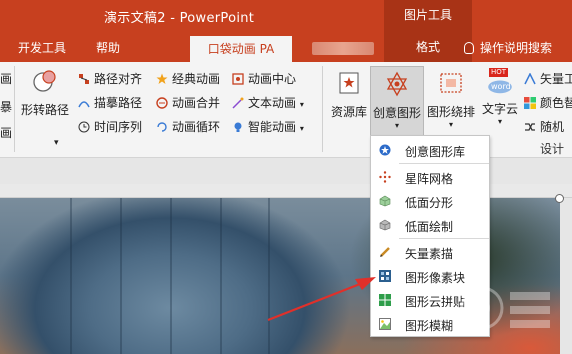 The height and width of the screenshot is (354, 572). I want to click on animation-merge-button: 动画合并, so click(188, 102).